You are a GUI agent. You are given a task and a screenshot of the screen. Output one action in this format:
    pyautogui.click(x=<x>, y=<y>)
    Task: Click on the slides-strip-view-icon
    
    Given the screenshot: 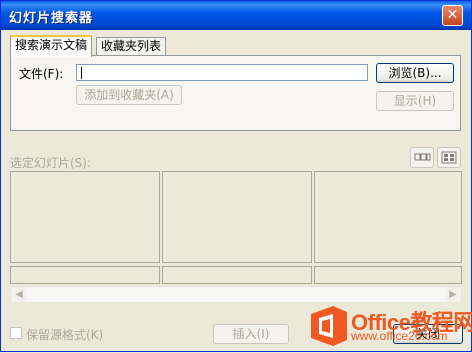 What is the action you would take?
    pyautogui.click(x=422, y=157)
    